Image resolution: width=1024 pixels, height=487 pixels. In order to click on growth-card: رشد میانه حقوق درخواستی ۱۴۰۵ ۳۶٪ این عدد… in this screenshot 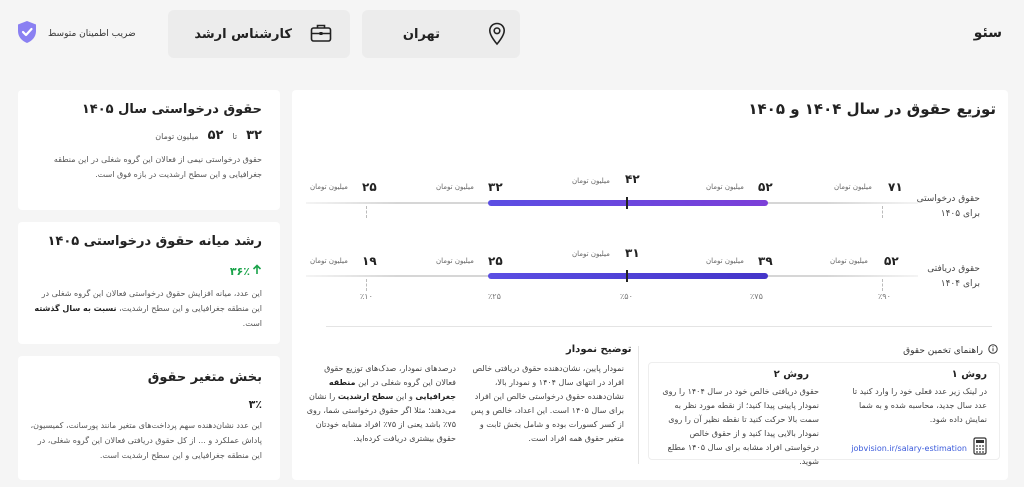, I will do `click(149, 283)`.